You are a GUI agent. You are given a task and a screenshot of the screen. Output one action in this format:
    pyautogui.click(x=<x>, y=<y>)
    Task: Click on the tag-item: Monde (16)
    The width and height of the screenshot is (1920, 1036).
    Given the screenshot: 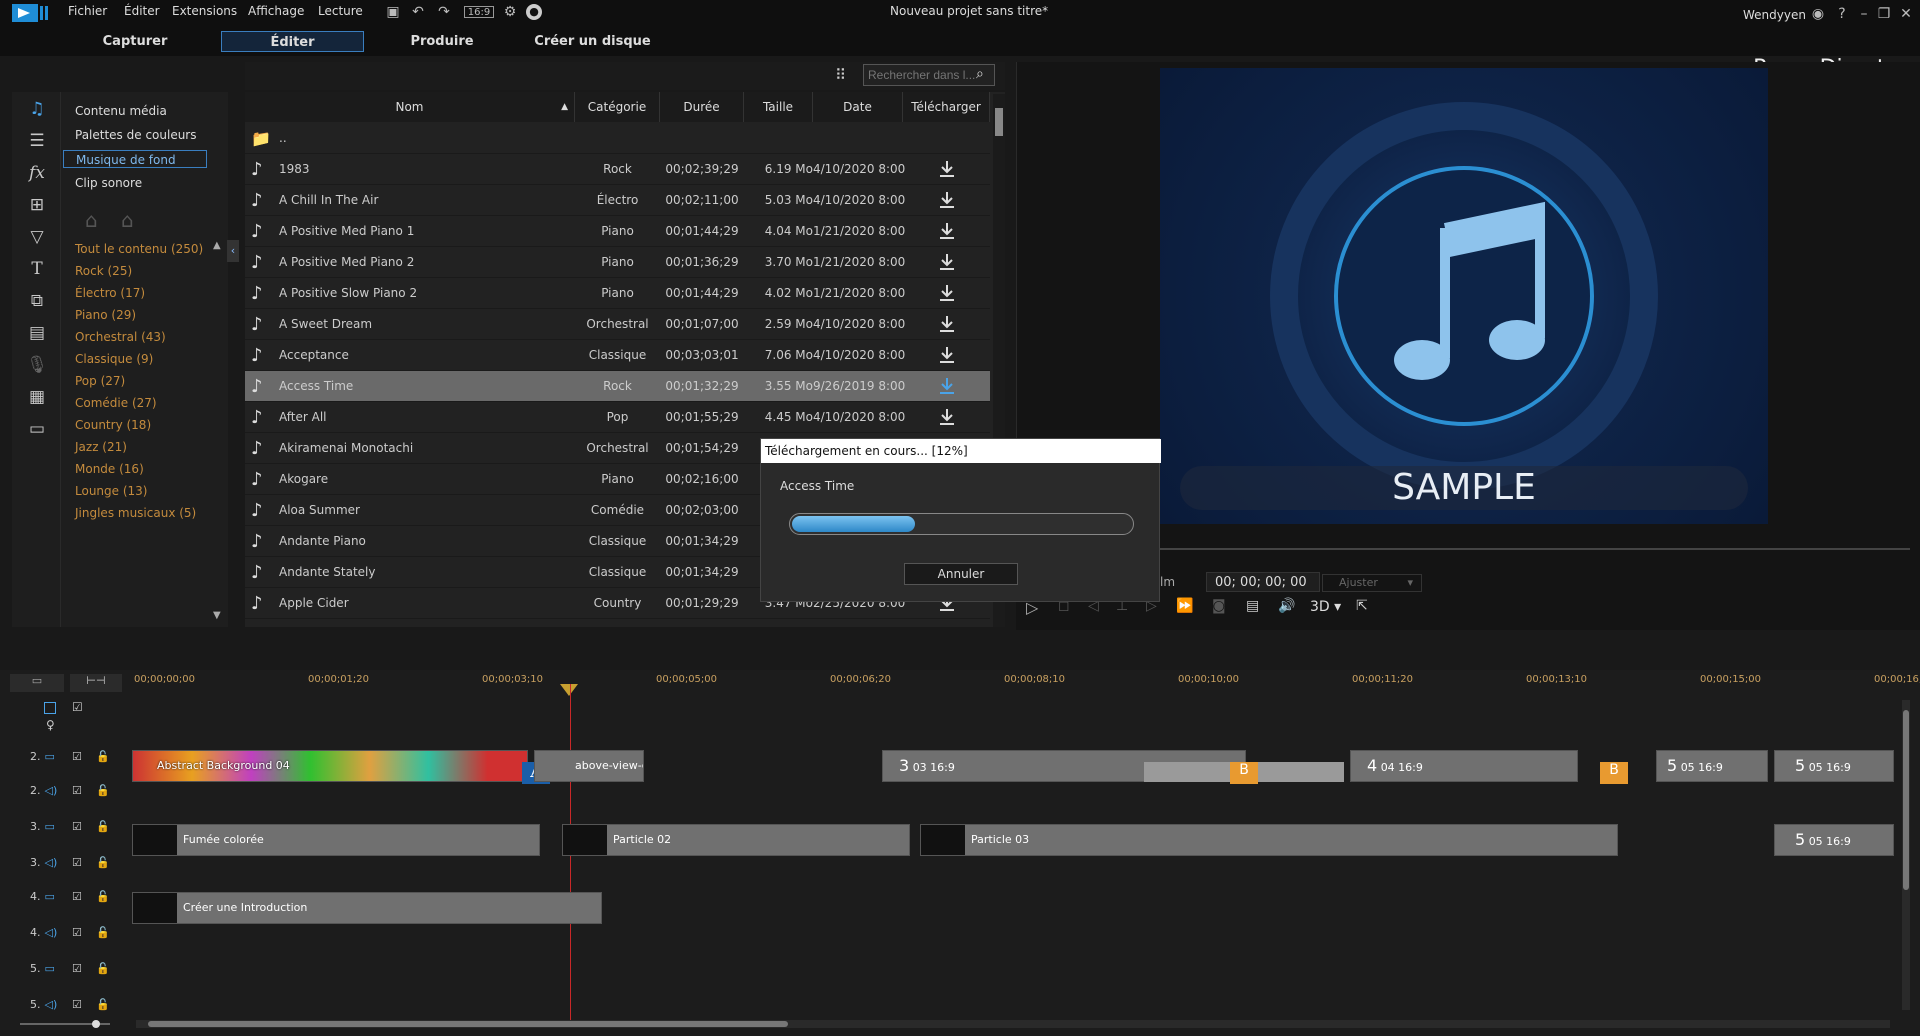 What is the action you would take?
    pyautogui.click(x=109, y=469)
    